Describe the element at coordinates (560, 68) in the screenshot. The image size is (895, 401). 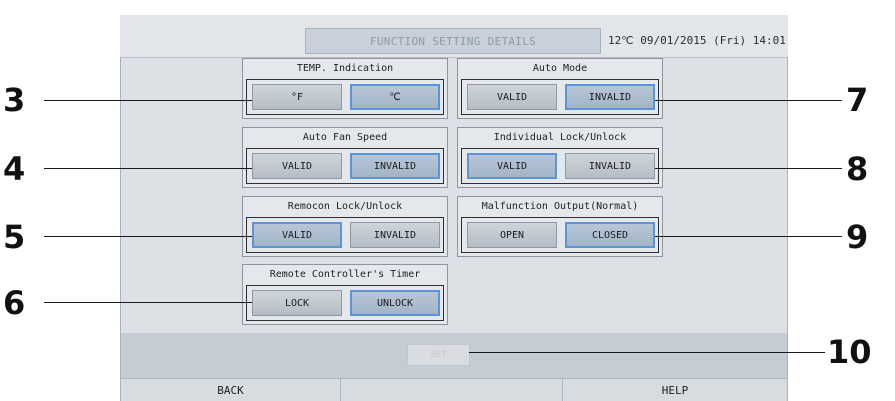
I see `auto-mode-label: Auto Mode` at that location.